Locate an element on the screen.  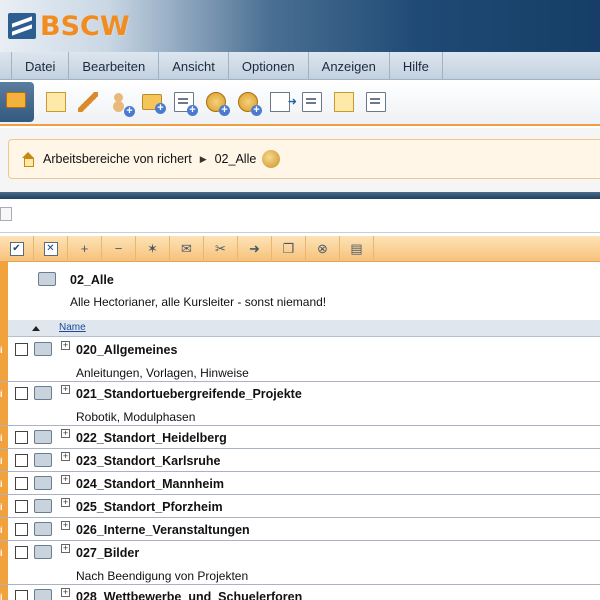
row-title: 024_Standort_Mannheim is located at coordinates (150, 484).